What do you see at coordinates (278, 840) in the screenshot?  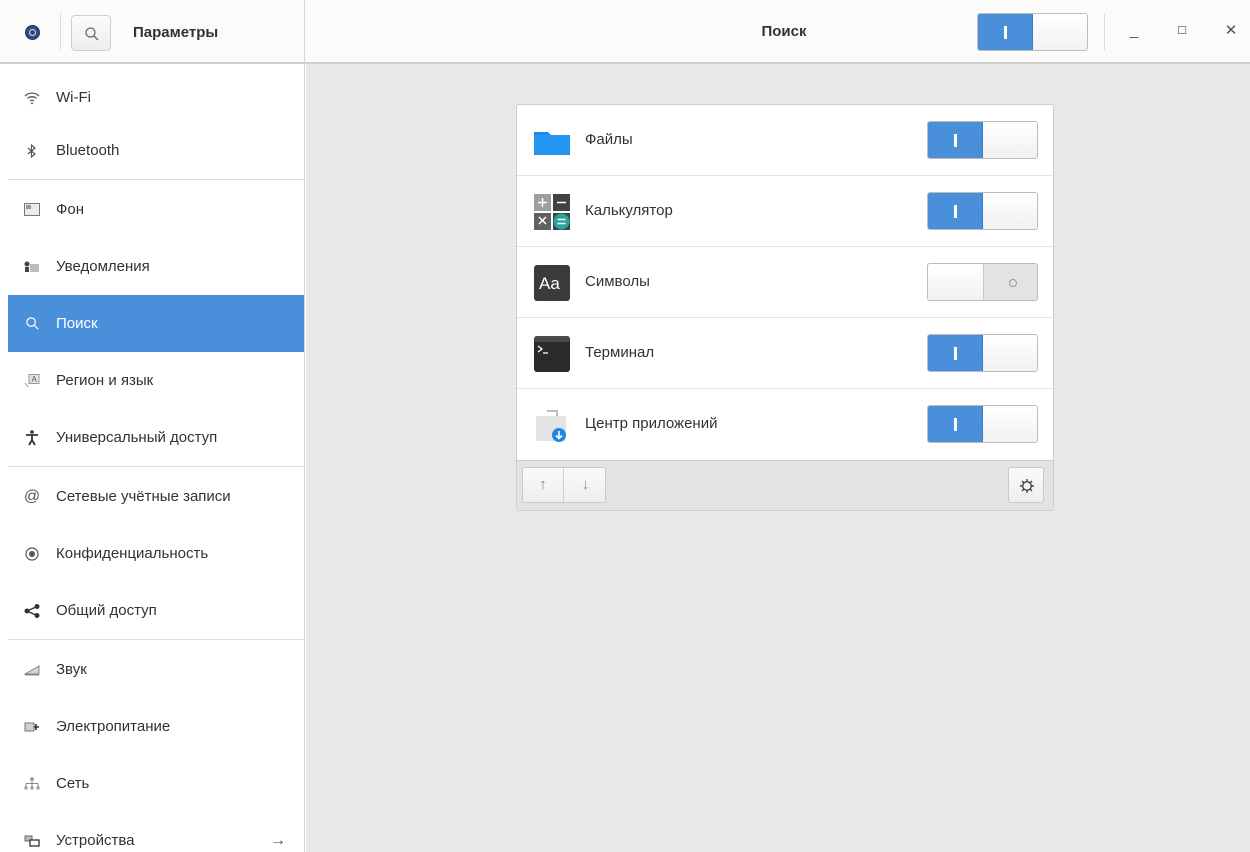 I see `submenu-arrow-icon: →` at bounding box center [278, 840].